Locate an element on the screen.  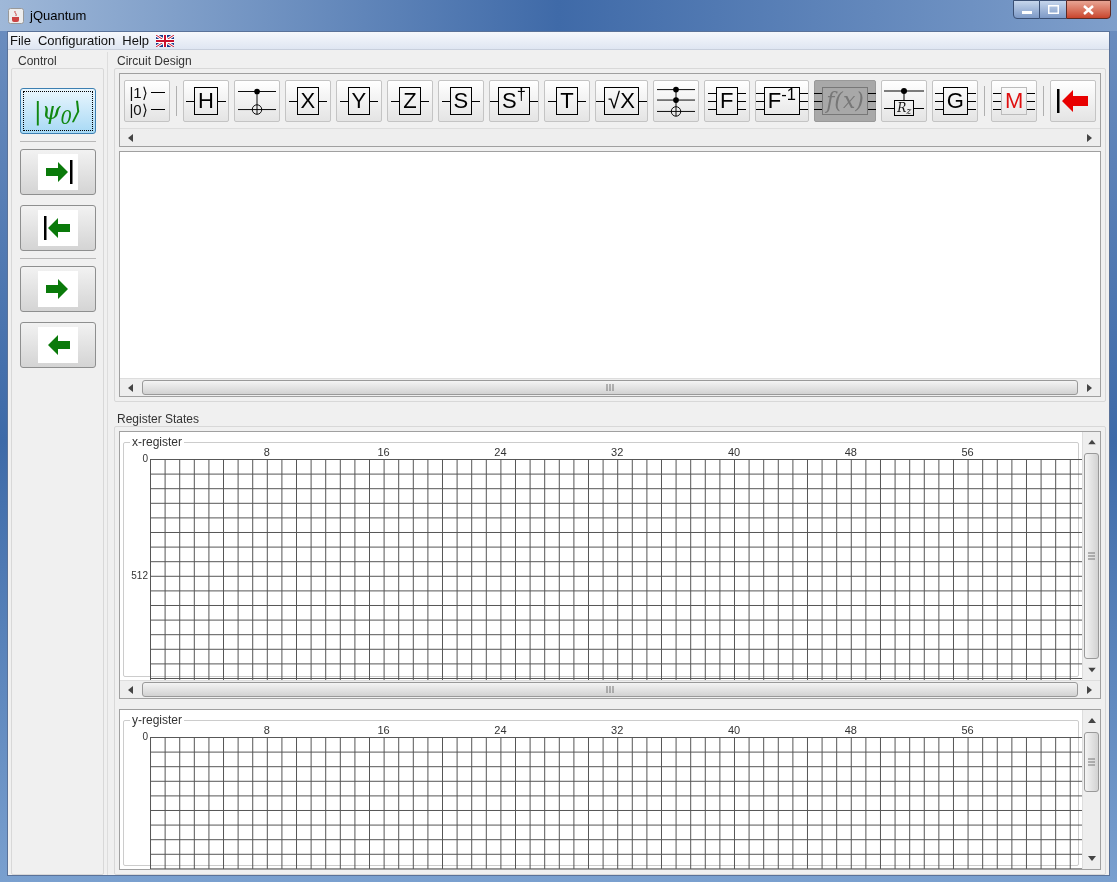
back-start-button is located at coordinates (57, 228).